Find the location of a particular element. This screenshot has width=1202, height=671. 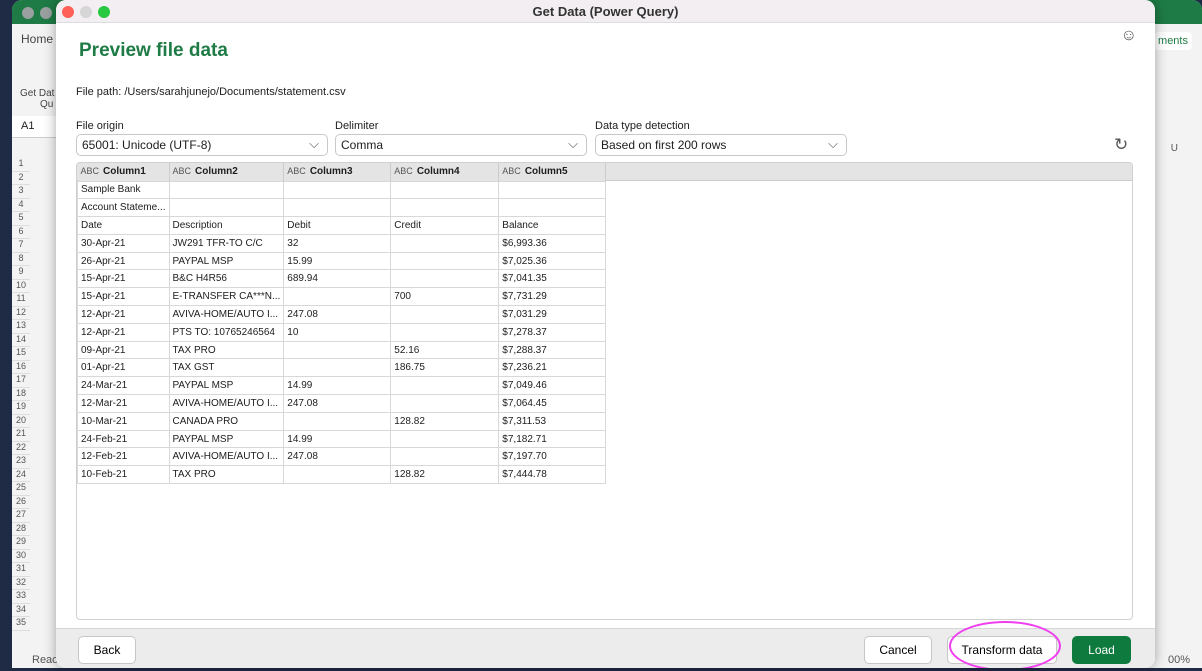

row-number: 7 is located at coordinates (21, 246).